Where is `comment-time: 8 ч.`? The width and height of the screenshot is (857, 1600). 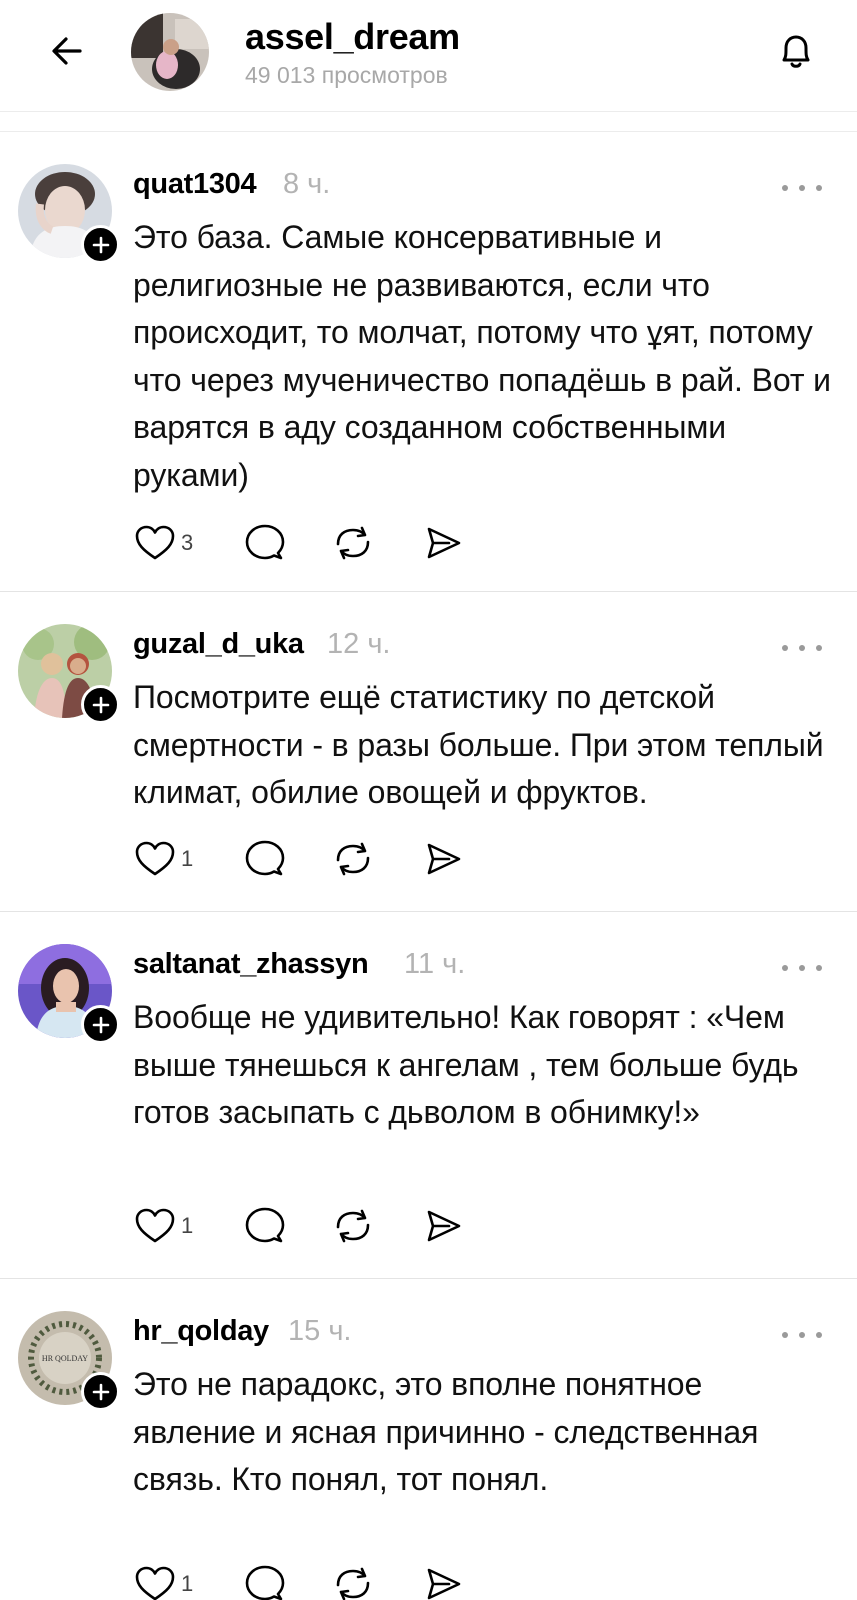
comment-time: 8 ч. is located at coordinates (307, 184).